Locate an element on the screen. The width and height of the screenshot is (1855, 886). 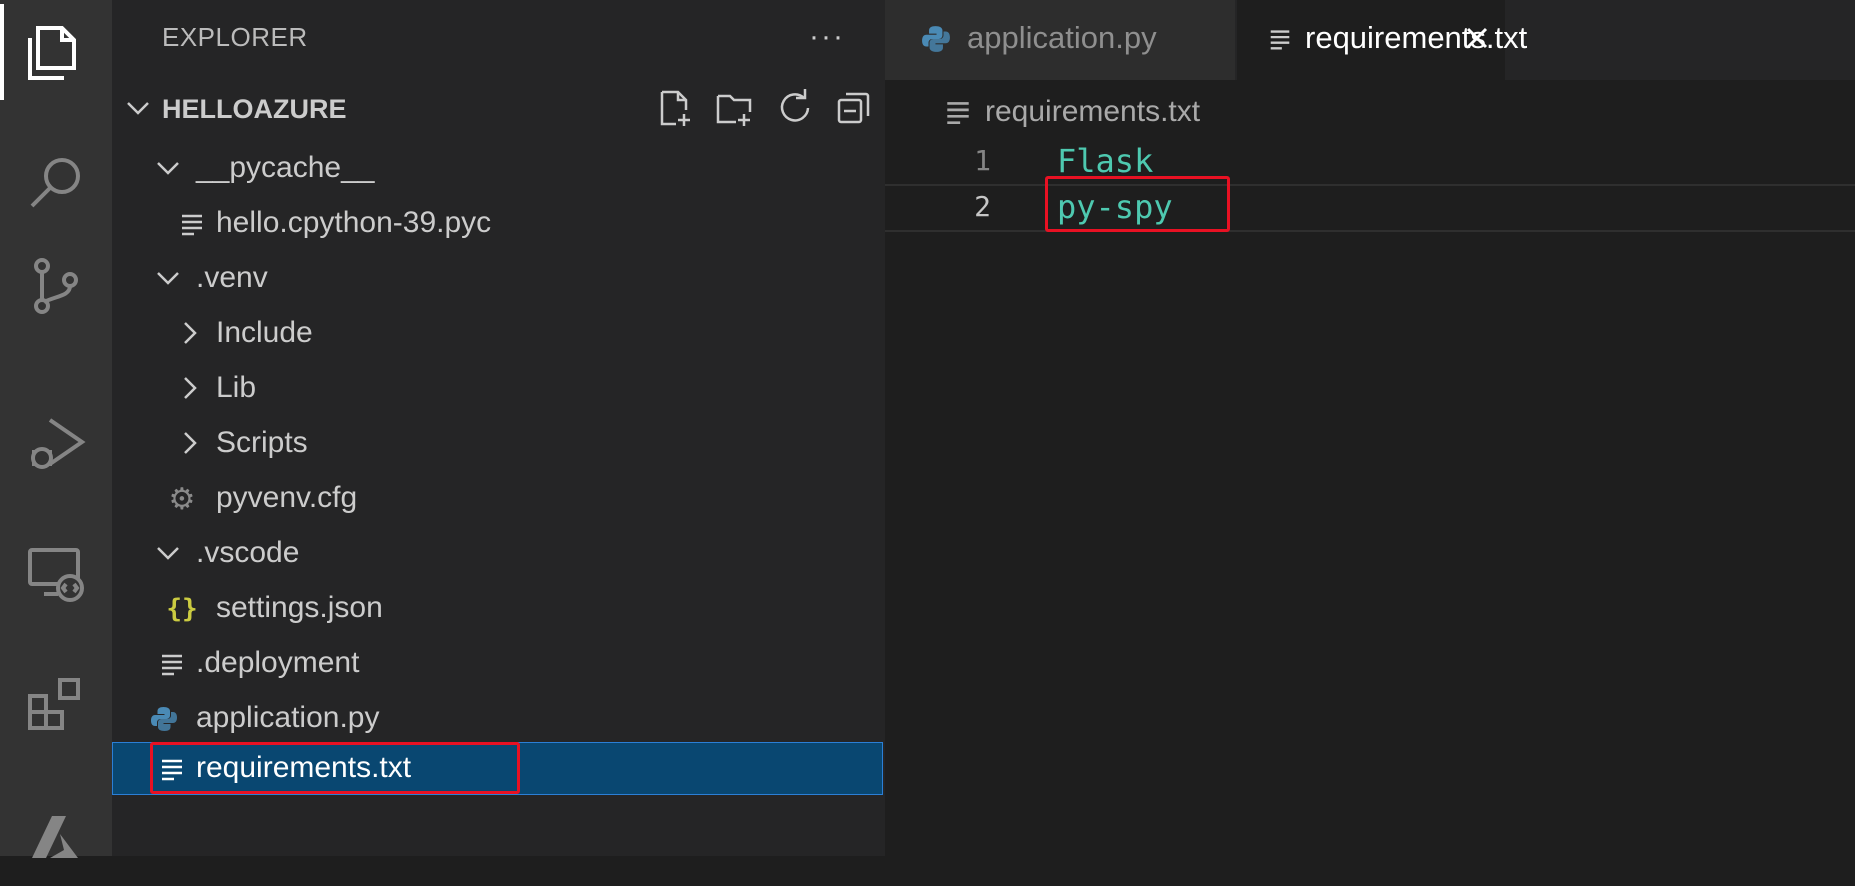
collapse-all-icon is located at coordinates (854, 108).